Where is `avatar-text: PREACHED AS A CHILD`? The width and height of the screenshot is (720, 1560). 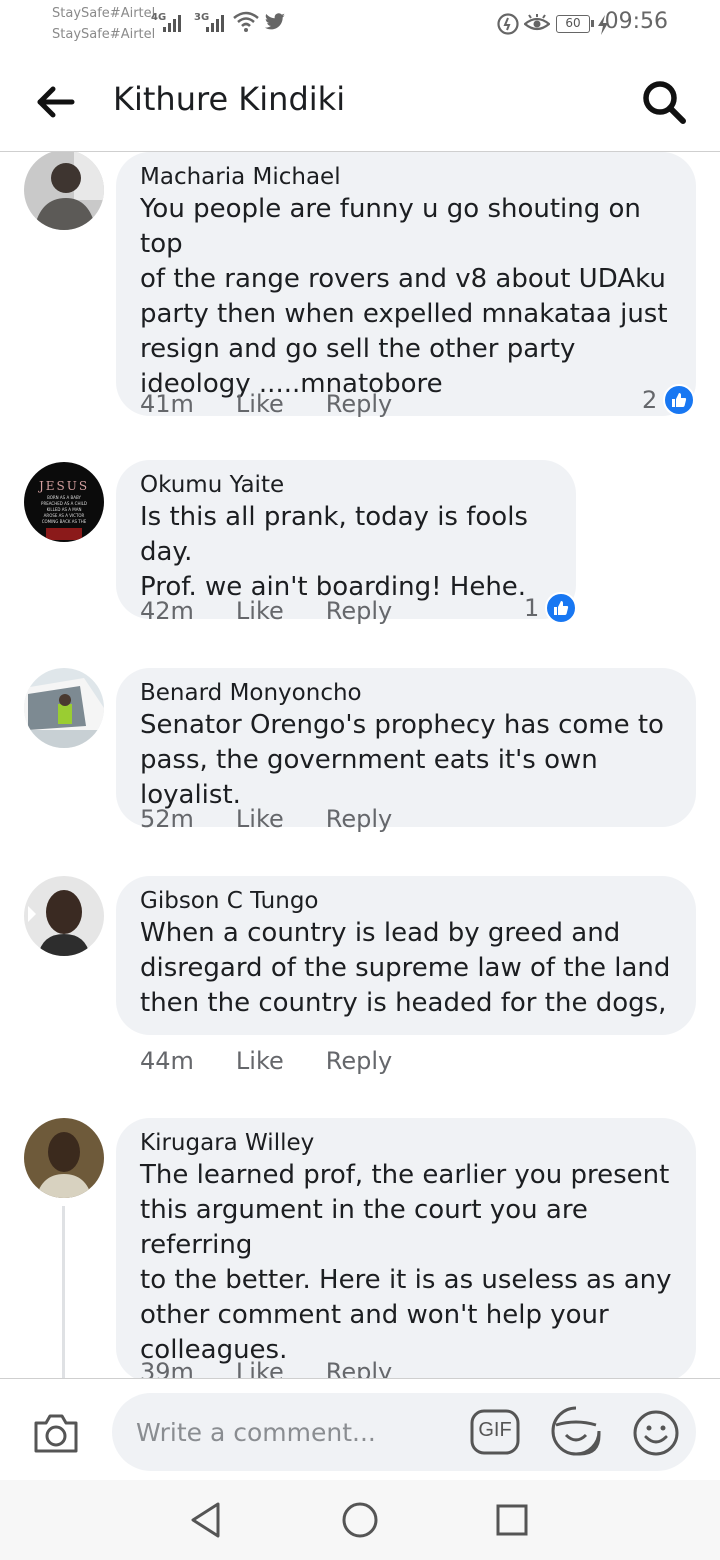 avatar-text: PREACHED AS A CHILD is located at coordinates (64, 503).